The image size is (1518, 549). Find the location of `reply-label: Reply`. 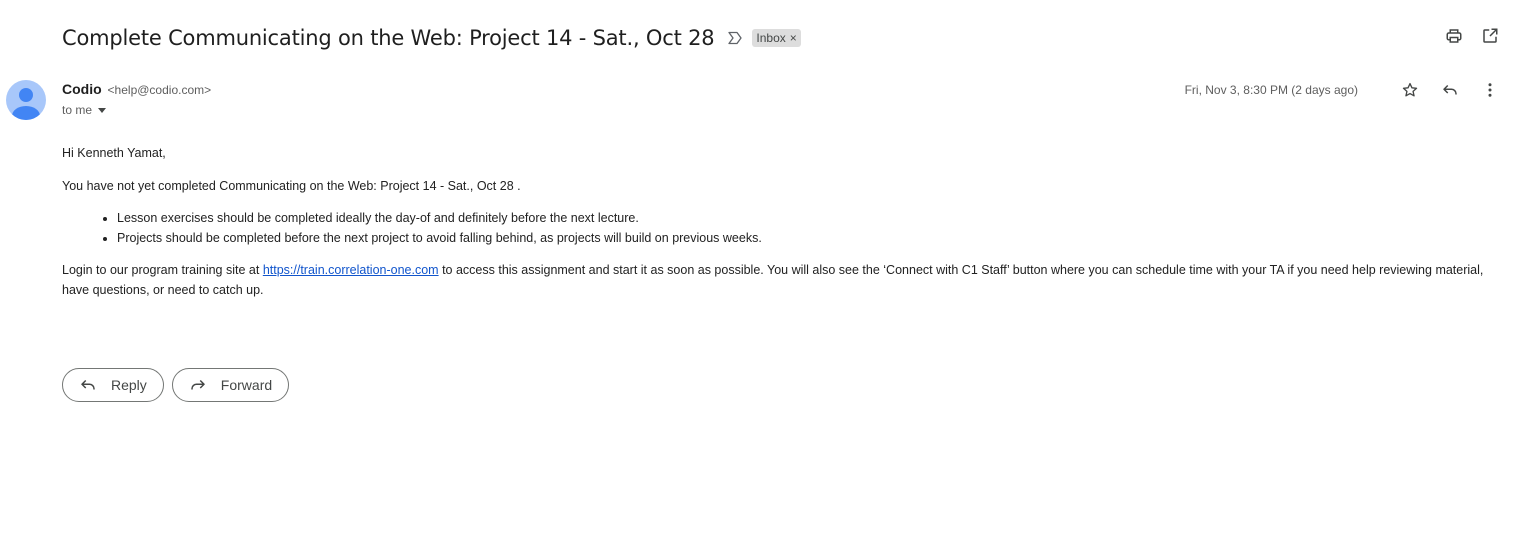

reply-label: Reply is located at coordinates (129, 385).